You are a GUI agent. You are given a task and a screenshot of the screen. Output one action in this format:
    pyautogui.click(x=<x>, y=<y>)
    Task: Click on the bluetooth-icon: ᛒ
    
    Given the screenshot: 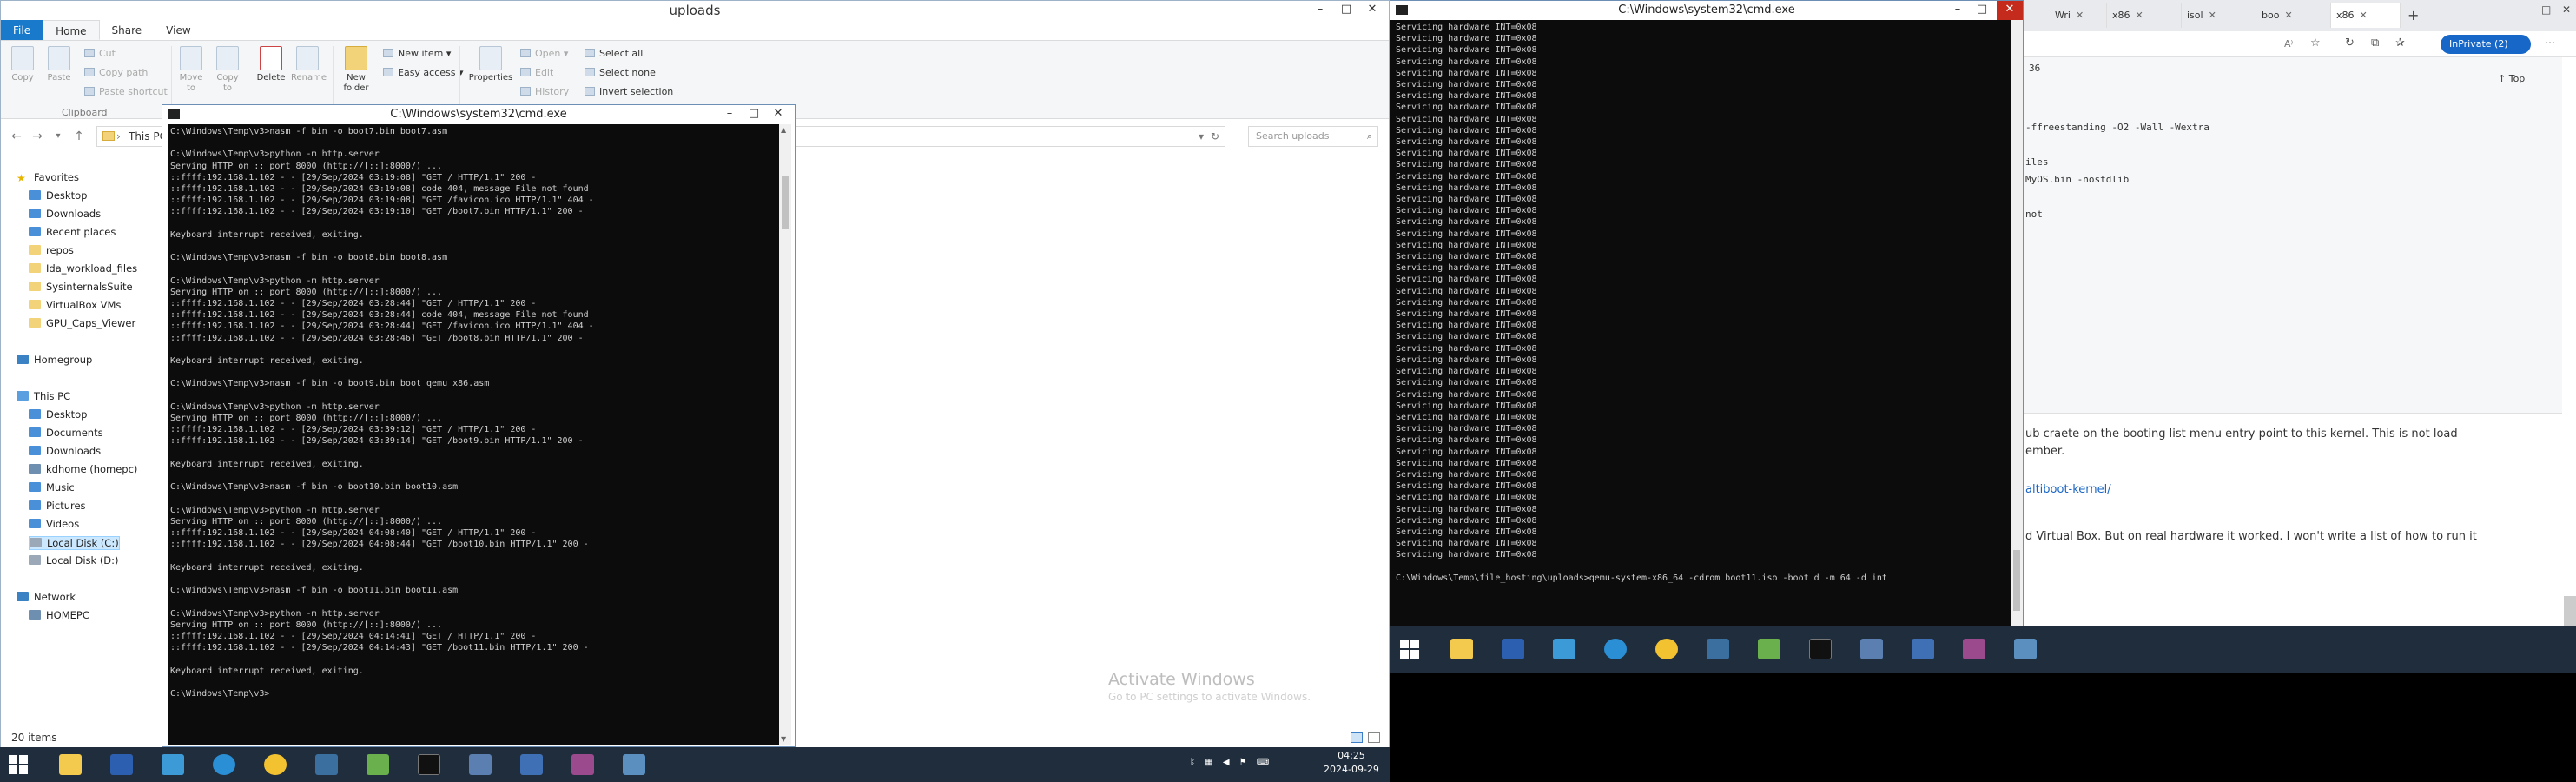 What is the action you would take?
    pyautogui.click(x=1192, y=763)
    